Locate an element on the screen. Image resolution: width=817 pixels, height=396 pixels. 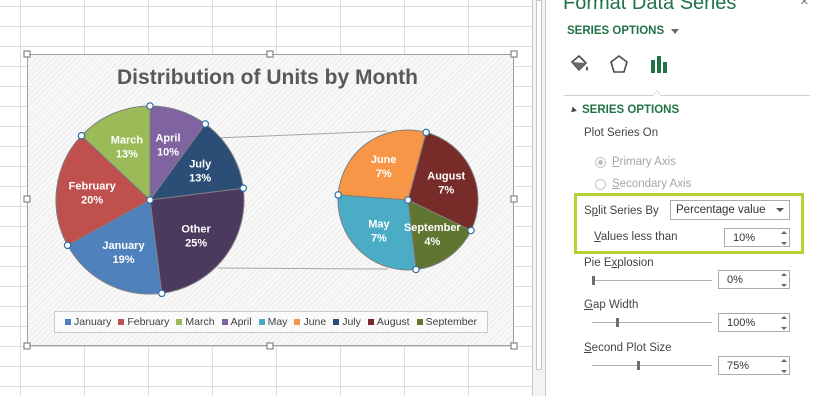
values-less-than-spinner: 10% is located at coordinates (757, 237).